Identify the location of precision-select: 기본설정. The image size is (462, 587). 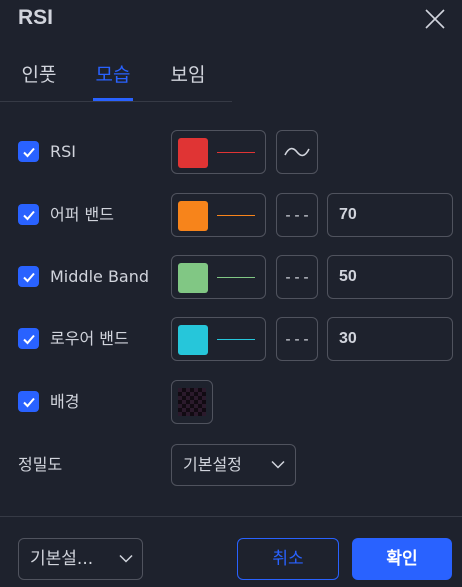
(233, 465).